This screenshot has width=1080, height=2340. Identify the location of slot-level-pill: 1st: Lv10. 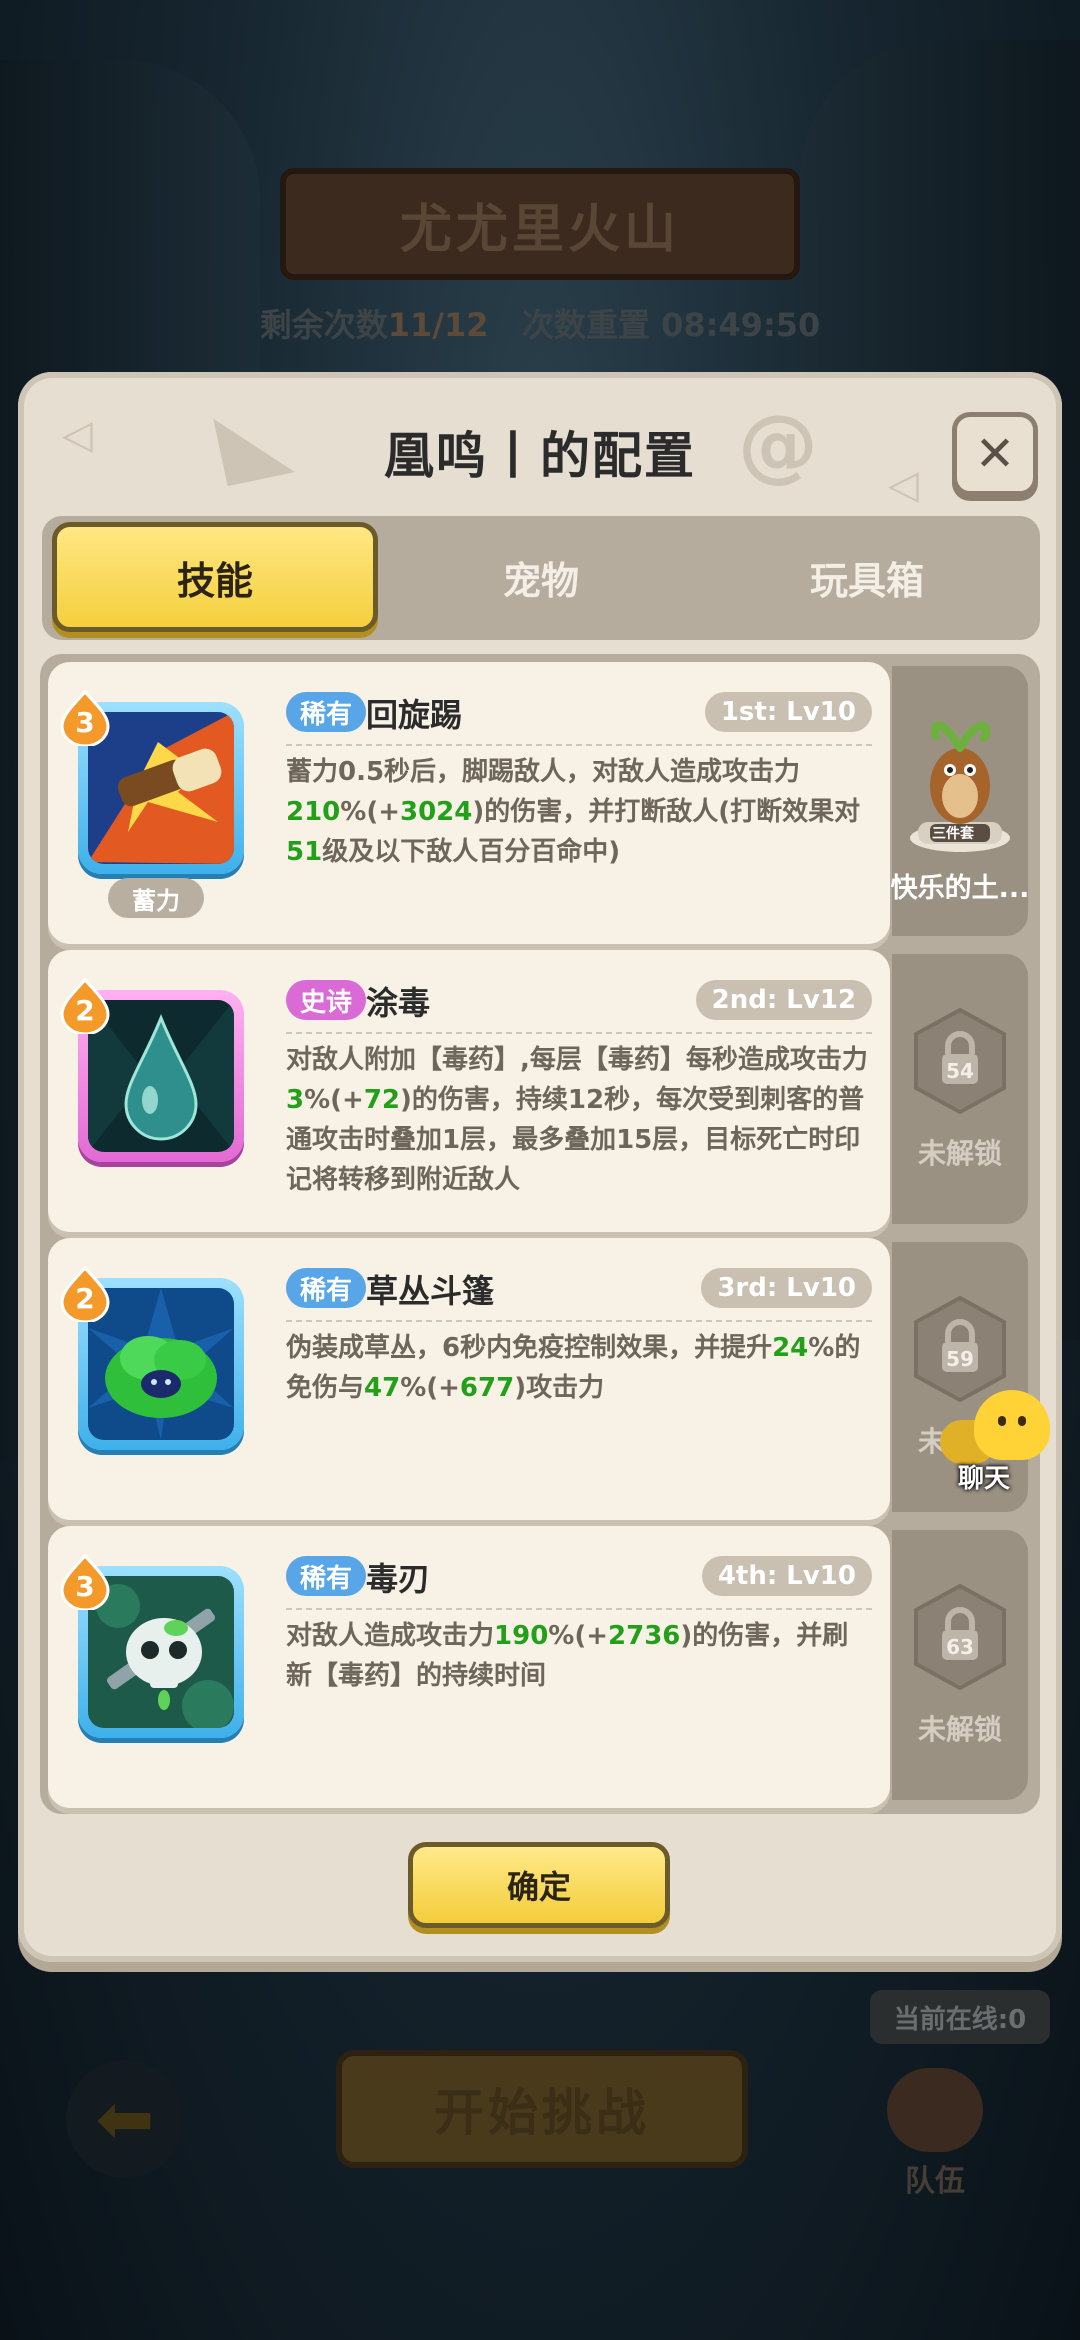
(788, 712).